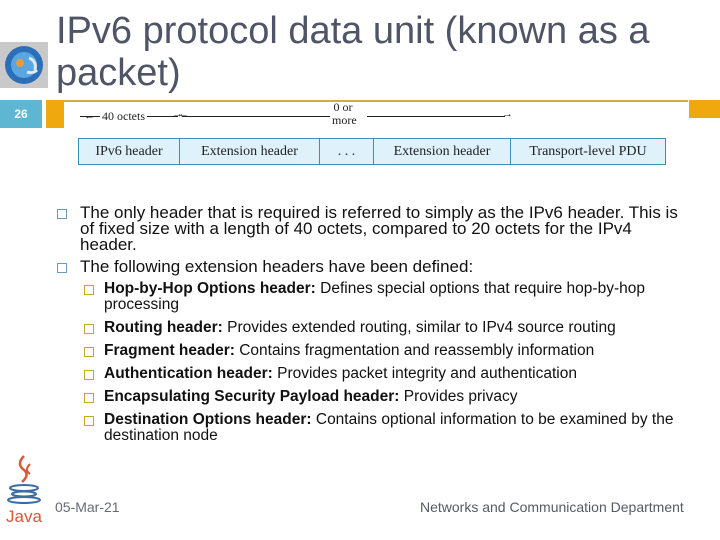  Describe the element at coordinates (129, 151) in the screenshot. I see `cell-ipv6-header: IPv6 header` at that location.